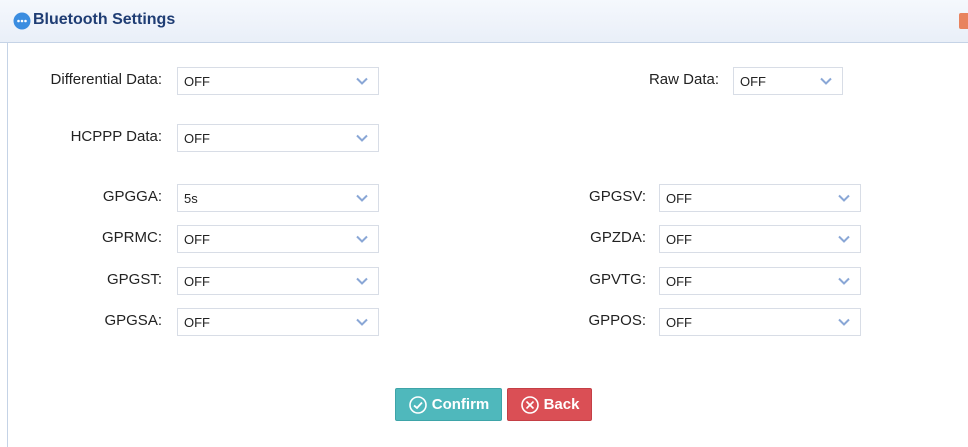 The image size is (968, 447). Describe the element at coordinates (683, 79) in the screenshot. I see `raw-data-label: Raw Data:` at that location.